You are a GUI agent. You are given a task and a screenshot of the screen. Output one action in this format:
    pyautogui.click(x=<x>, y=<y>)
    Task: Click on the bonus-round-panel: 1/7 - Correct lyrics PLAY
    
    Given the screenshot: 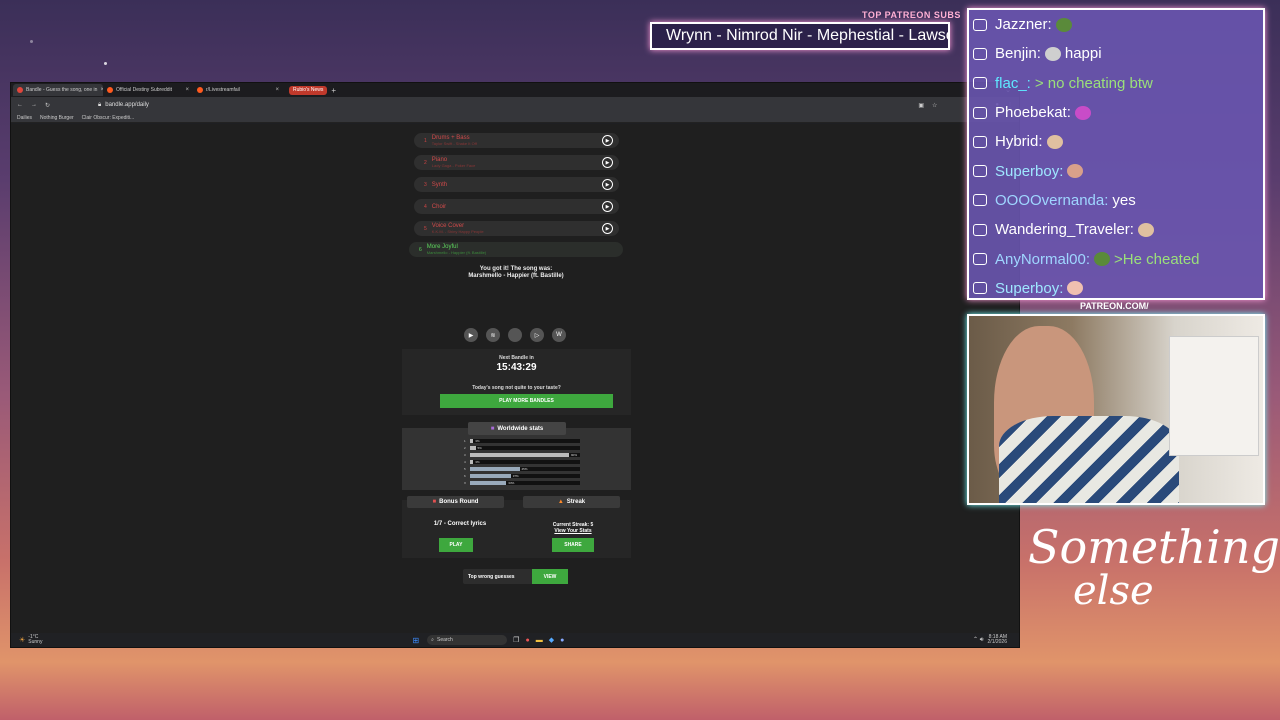 What is the action you would take?
    pyautogui.click(x=460, y=529)
    